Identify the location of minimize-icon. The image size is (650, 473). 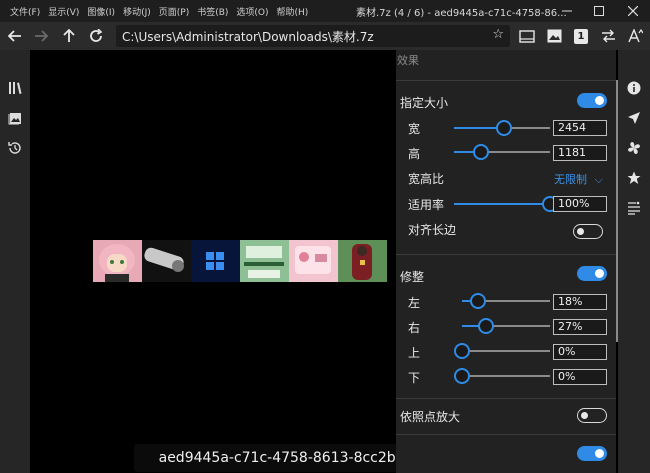
(567, 11).